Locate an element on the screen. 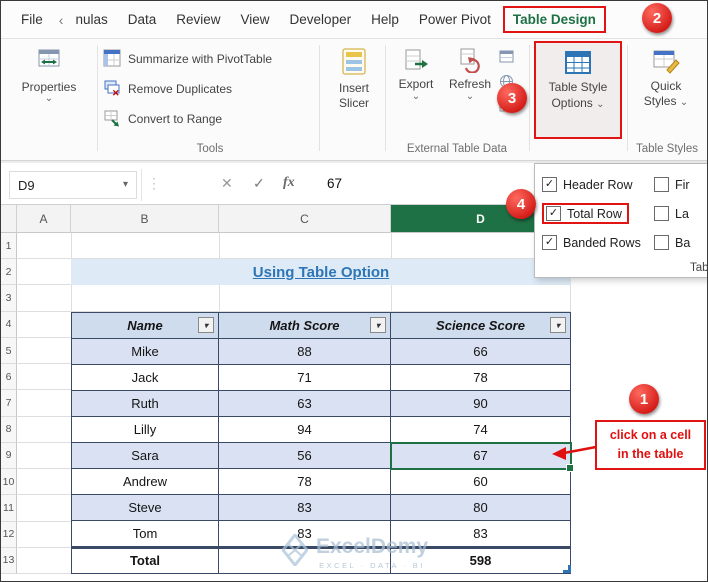 Image resolution: width=708 pixels, height=582 pixels. remove-duplicates-button: ✕ Remove Duplicates is located at coordinates (167, 89).